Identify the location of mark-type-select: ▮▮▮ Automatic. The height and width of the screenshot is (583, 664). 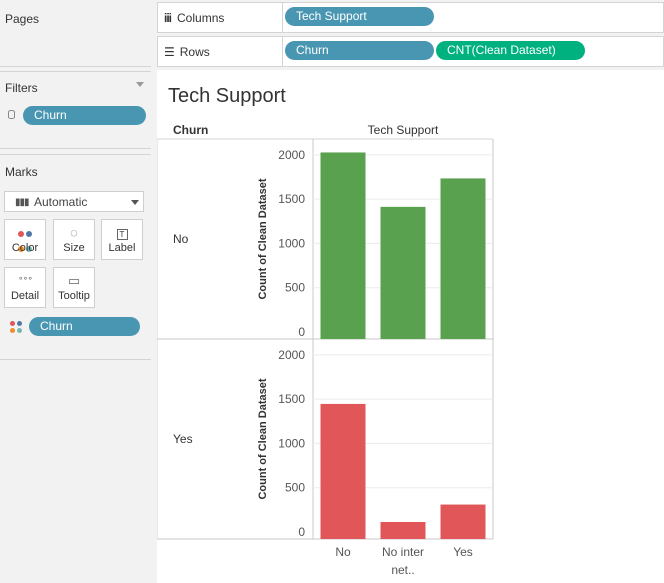
(74, 201).